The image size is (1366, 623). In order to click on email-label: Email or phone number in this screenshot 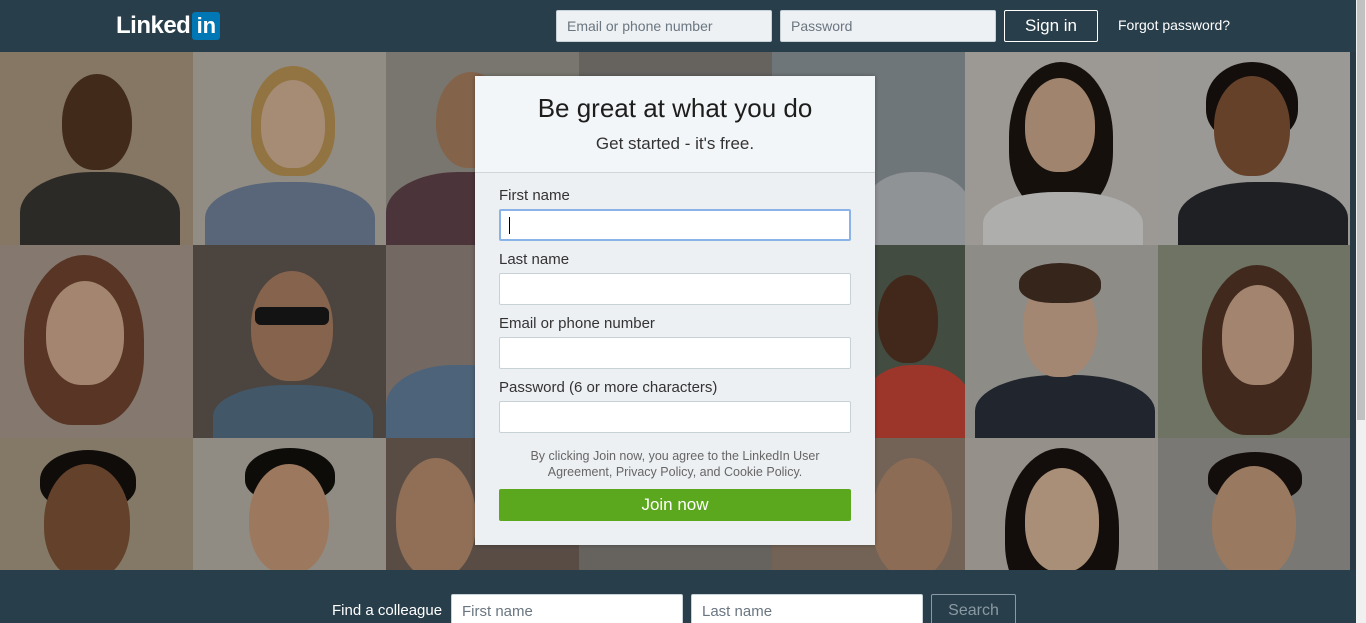, I will do `click(577, 323)`.